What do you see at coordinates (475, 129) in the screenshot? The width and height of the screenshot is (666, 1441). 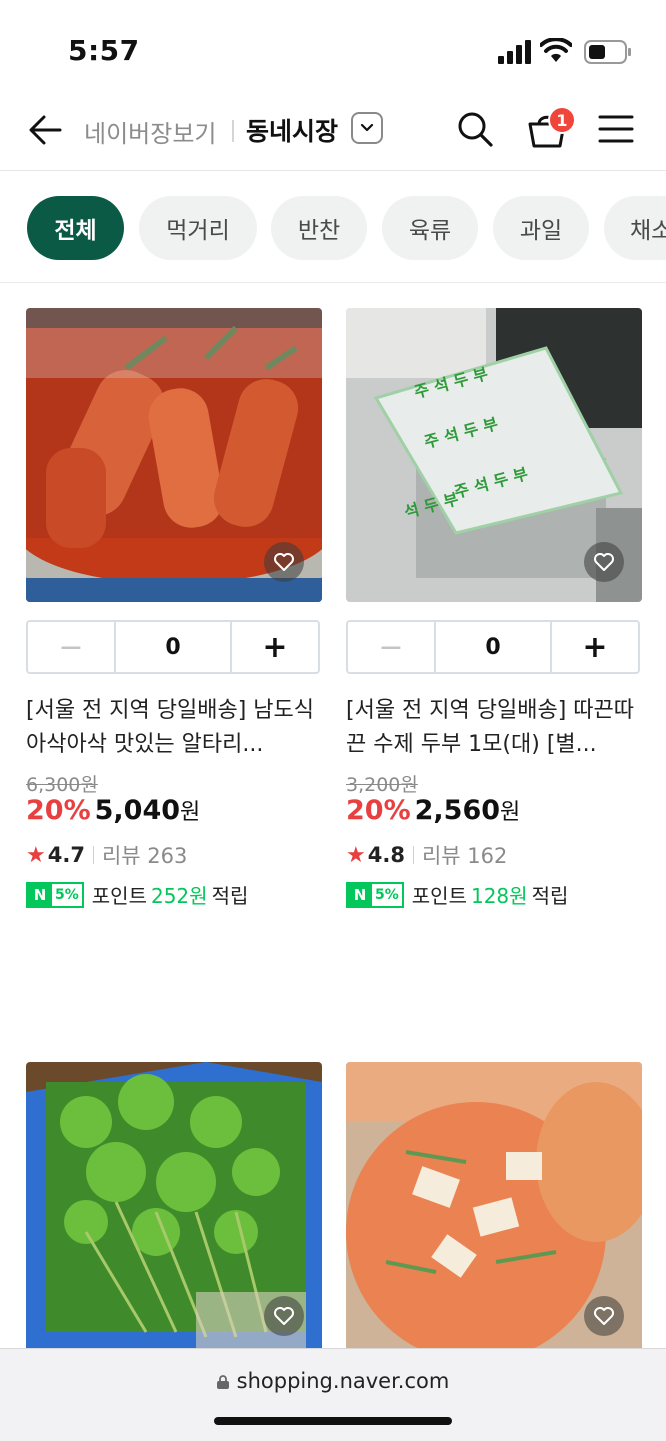 I see `search-icon` at bounding box center [475, 129].